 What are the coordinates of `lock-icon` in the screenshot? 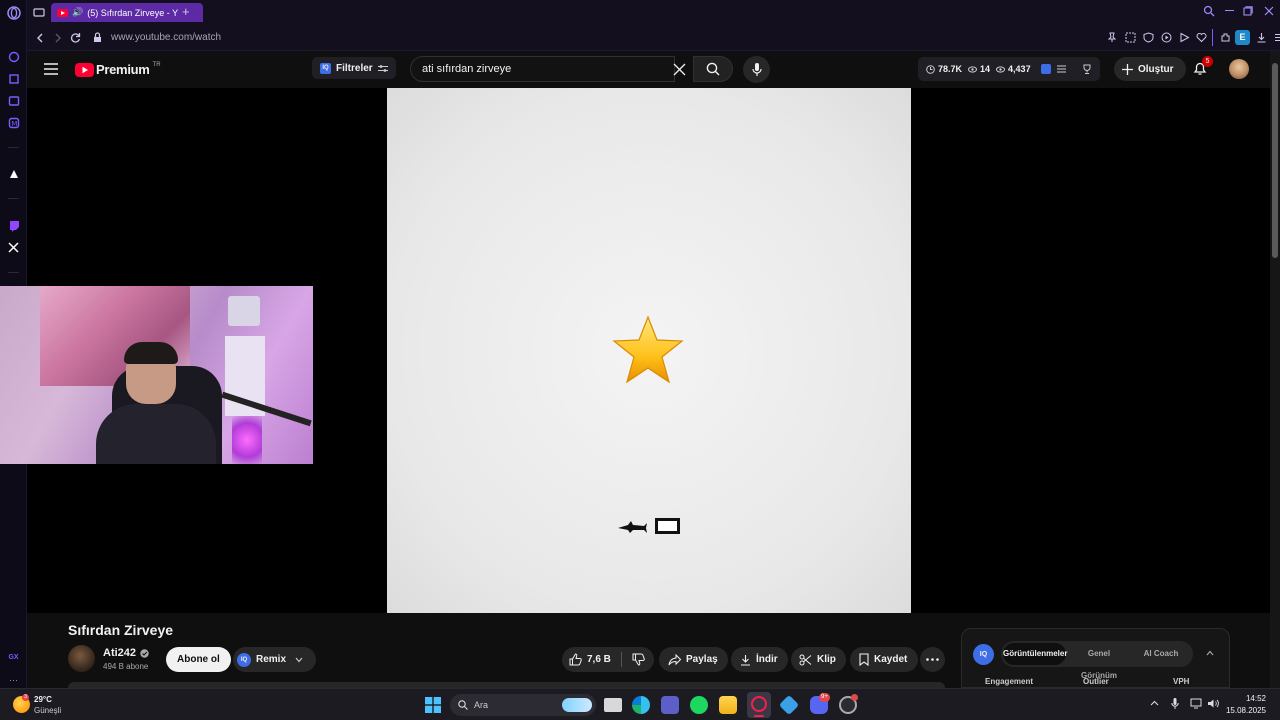 It's located at (97, 37).